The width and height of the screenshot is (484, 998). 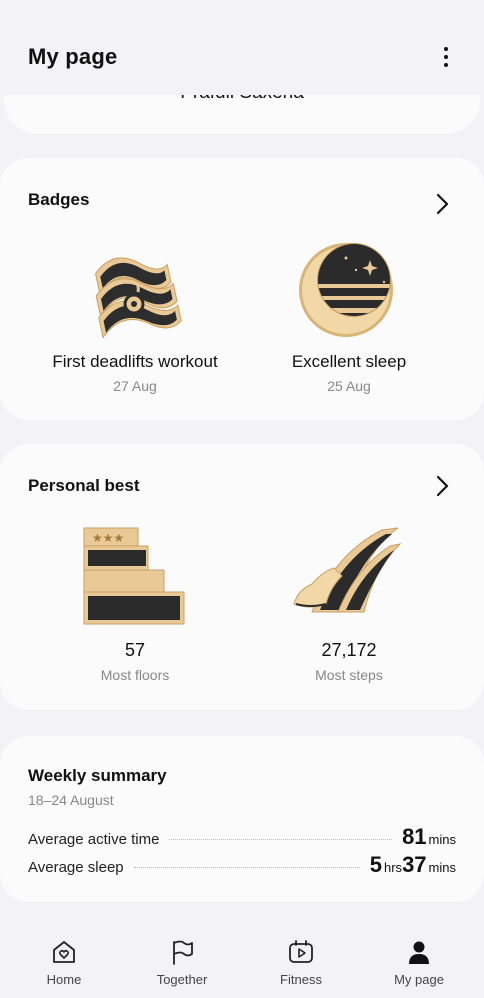 I want to click on badges-title: Badges, so click(x=59, y=199).